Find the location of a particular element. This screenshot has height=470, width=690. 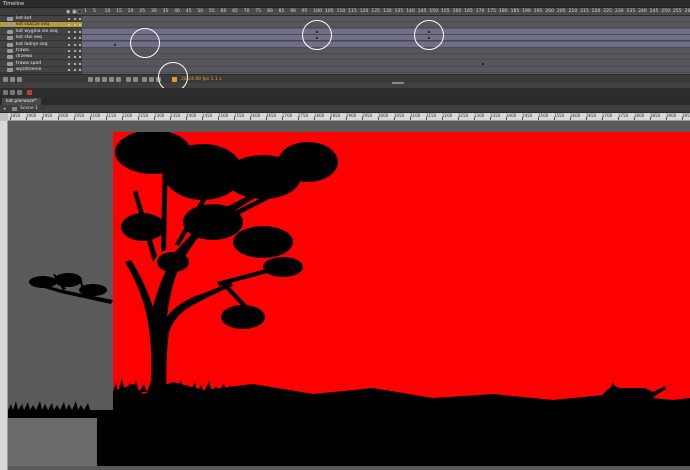

ruler-tick-label: 2550 is located at coordinates (239, 115).